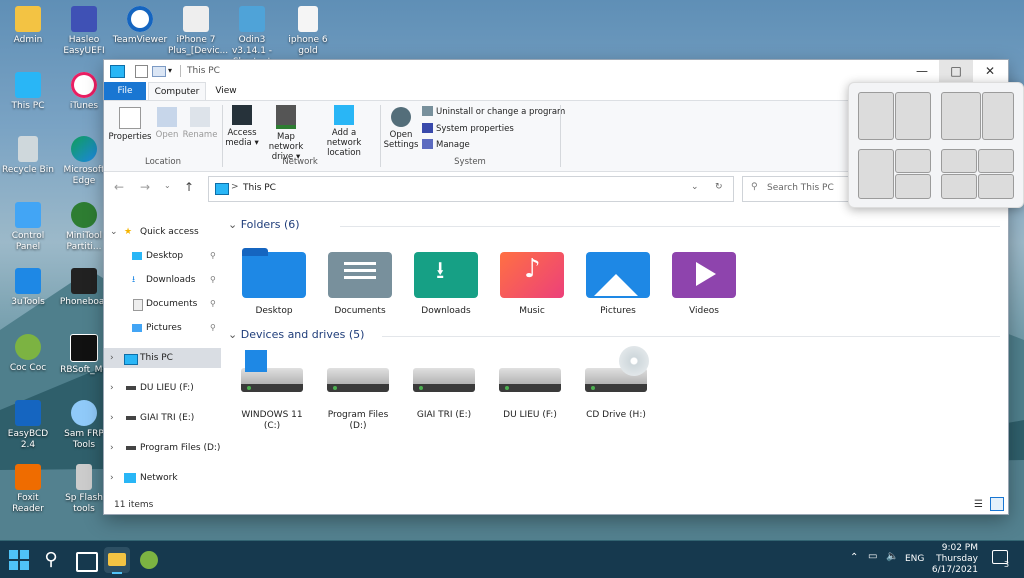 Image resolution: width=1024 pixels, height=578 pixels. I want to click on pictures-folder-icon, so click(618, 271).